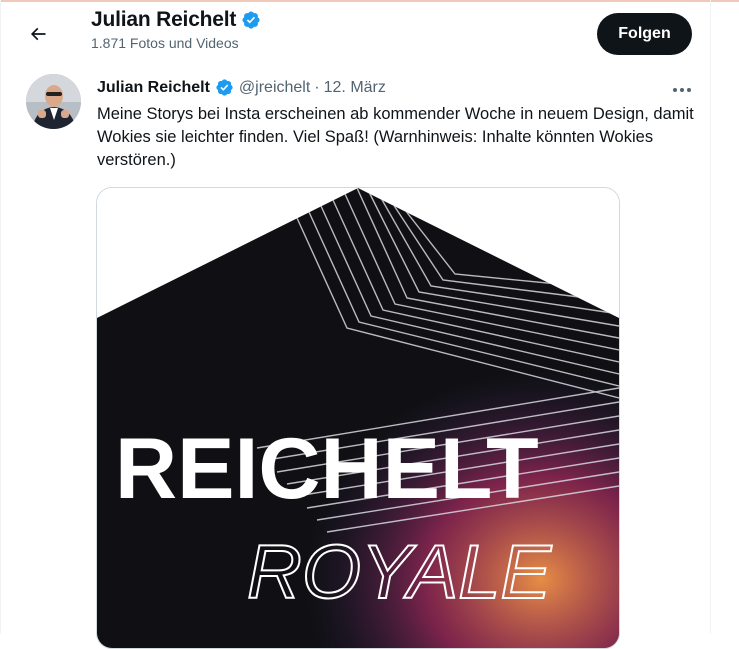  Describe the element at coordinates (164, 19) in the screenshot. I see `profile-name: Julian Reichelt` at that location.